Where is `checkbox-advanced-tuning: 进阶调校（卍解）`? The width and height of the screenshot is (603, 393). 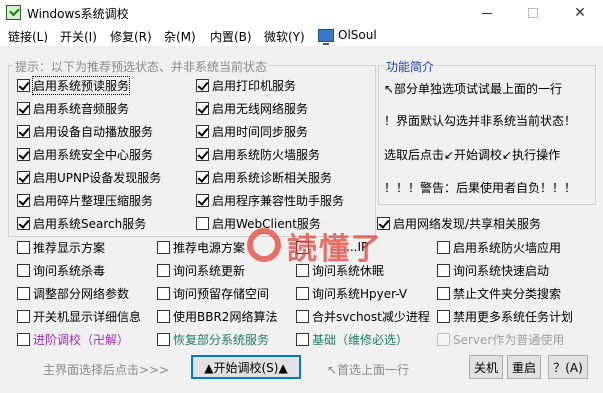 checkbox-advanced-tuning: 进阶调校（卍解） is located at coordinates (73, 339).